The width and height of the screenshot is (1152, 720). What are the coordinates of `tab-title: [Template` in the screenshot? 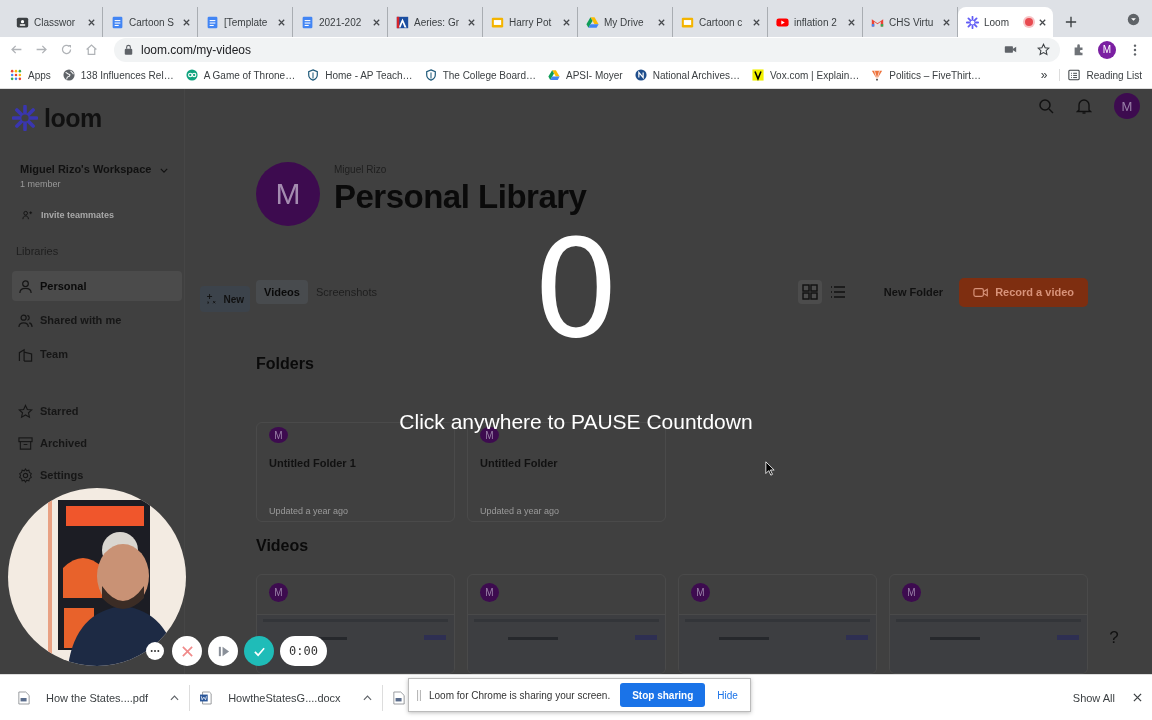 It's located at (246, 22).